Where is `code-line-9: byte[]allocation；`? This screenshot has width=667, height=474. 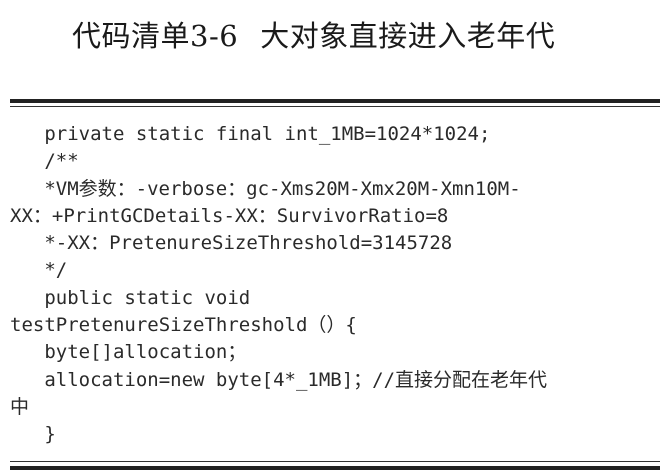
code-line-9: byte[]allocation； is located at coordinates (128, 352).